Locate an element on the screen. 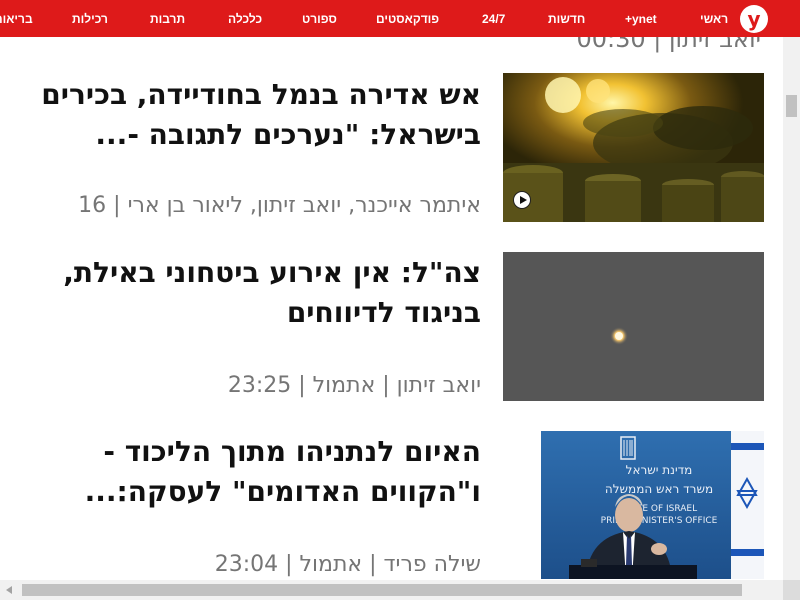 The height and width of the screenshot is (600, 800). vertical-scrollbar is located at coordinates (791, 308).